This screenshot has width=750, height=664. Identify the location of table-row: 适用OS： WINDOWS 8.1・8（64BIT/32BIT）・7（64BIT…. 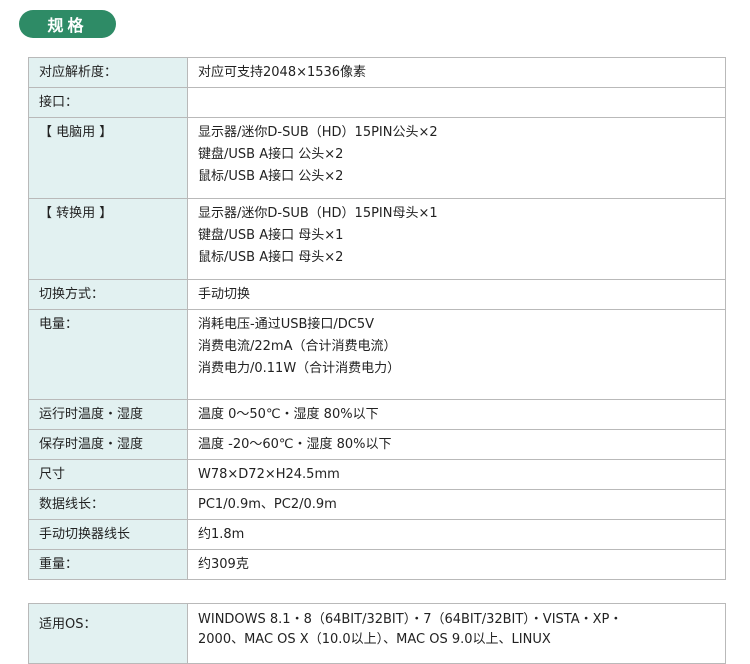
(377, 633).